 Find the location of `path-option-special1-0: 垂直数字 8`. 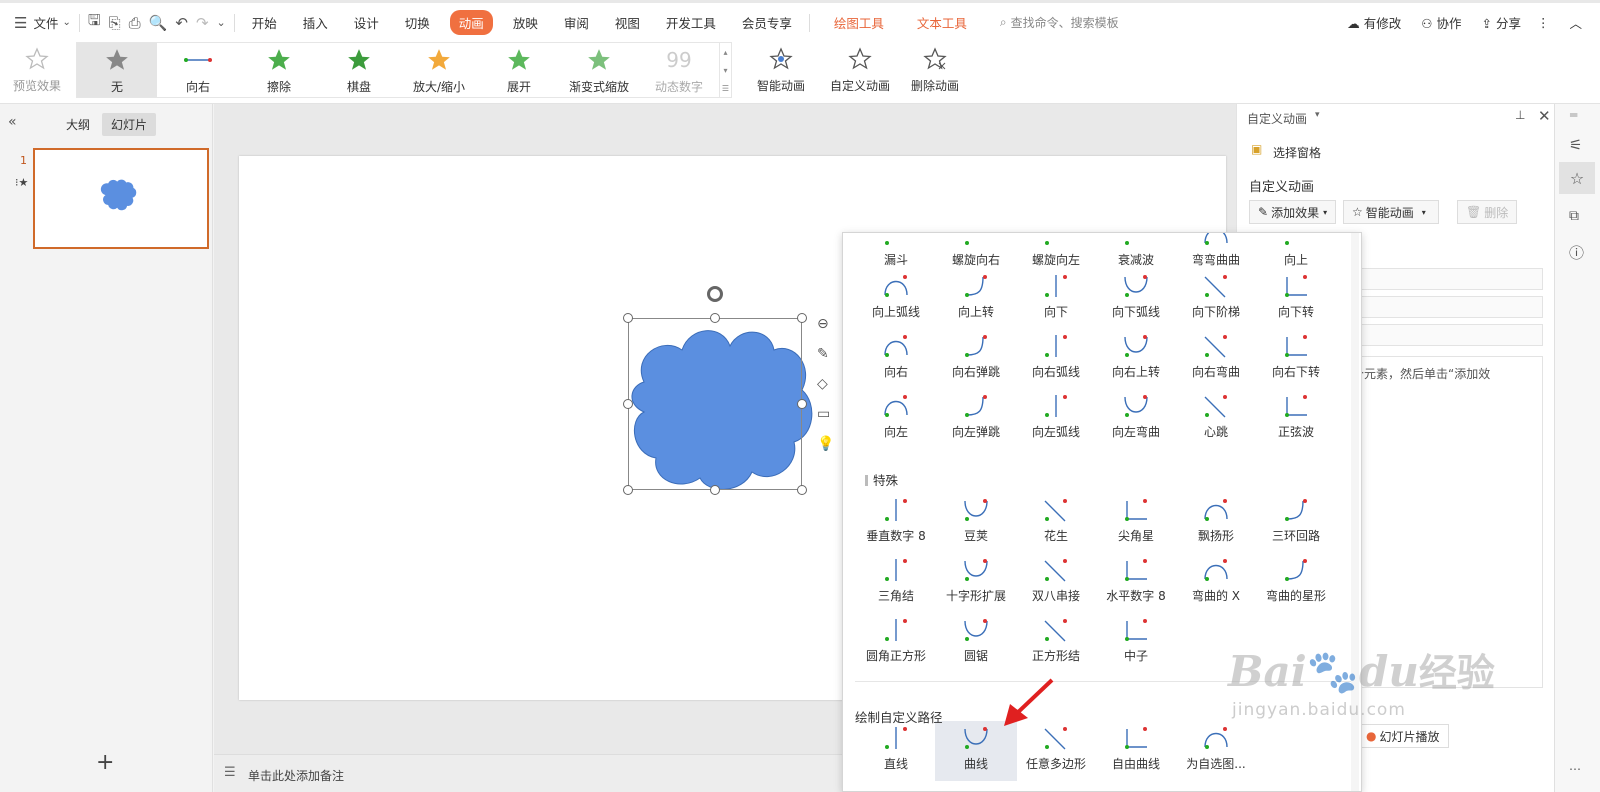

path-option-special1-0: 垂直数字 8 is located at coordinates (896, 518).